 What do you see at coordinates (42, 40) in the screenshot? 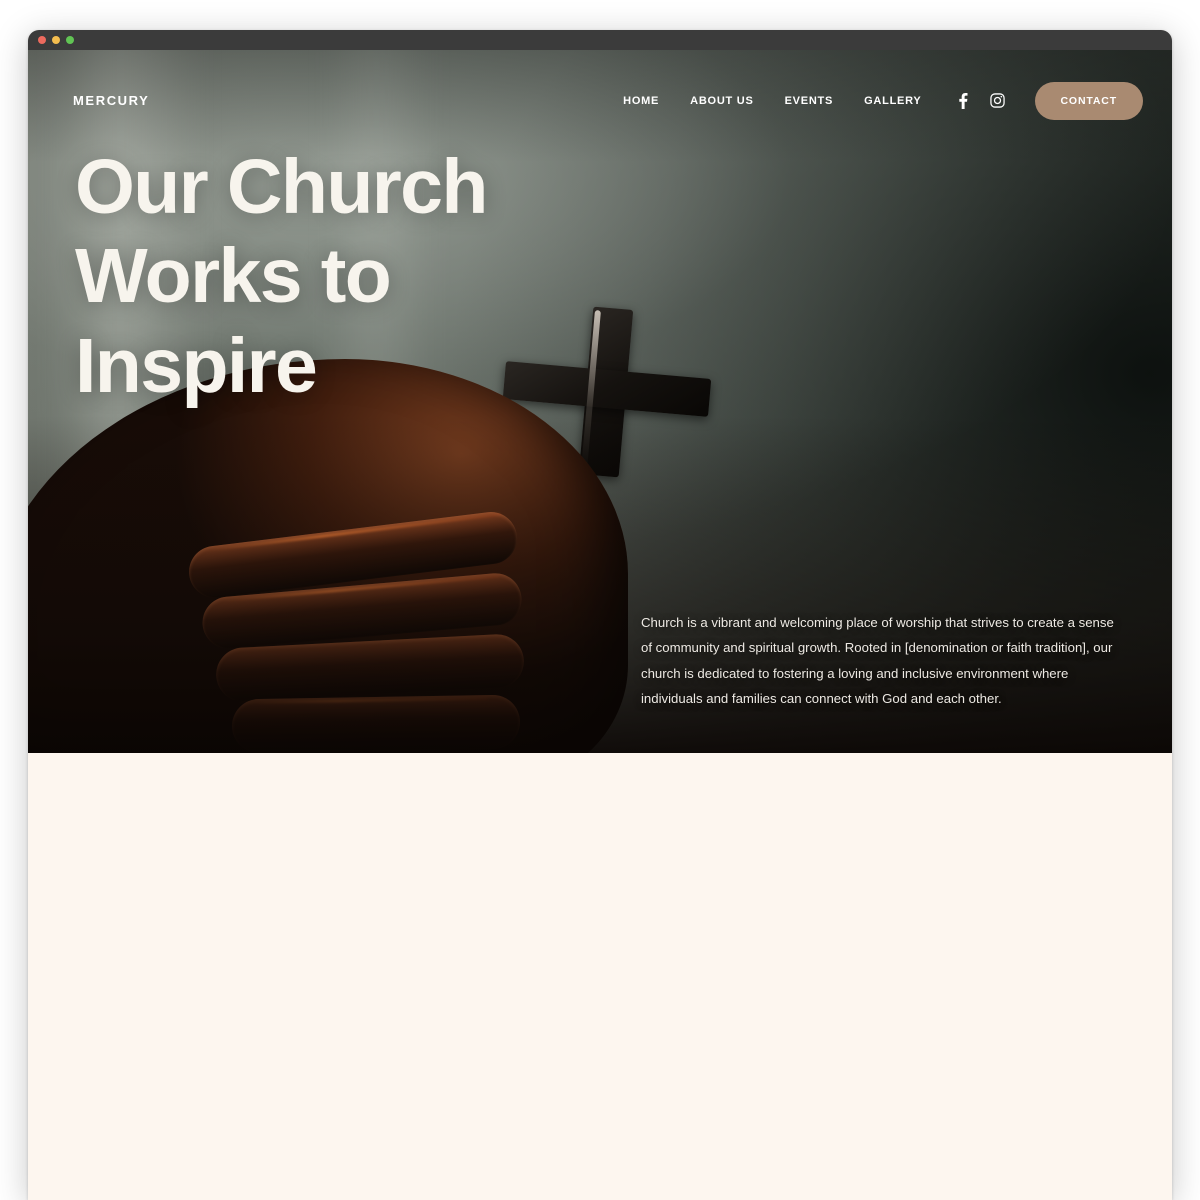
I see `close-window-button` at bounding box center [42, 40].